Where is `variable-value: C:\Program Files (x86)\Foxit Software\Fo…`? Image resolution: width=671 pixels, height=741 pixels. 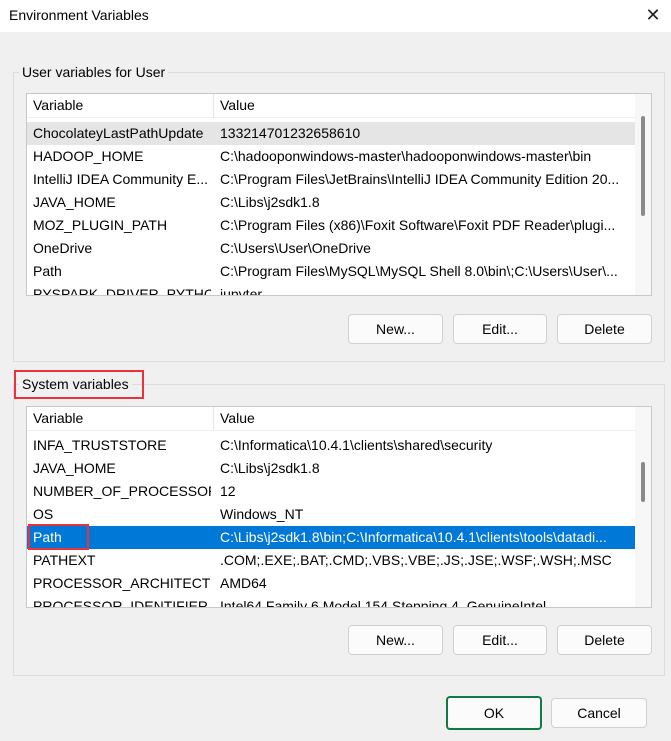 variable-value: C:\Program Files (x86)\Foxit Software\Fo… is located at coordinates (418, 225).